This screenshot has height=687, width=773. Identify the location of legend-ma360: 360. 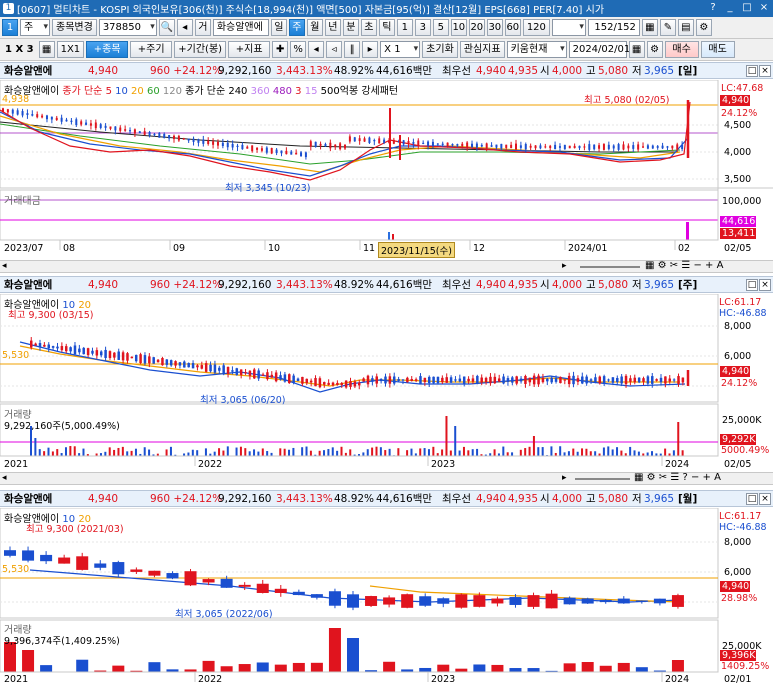
(260, 91).